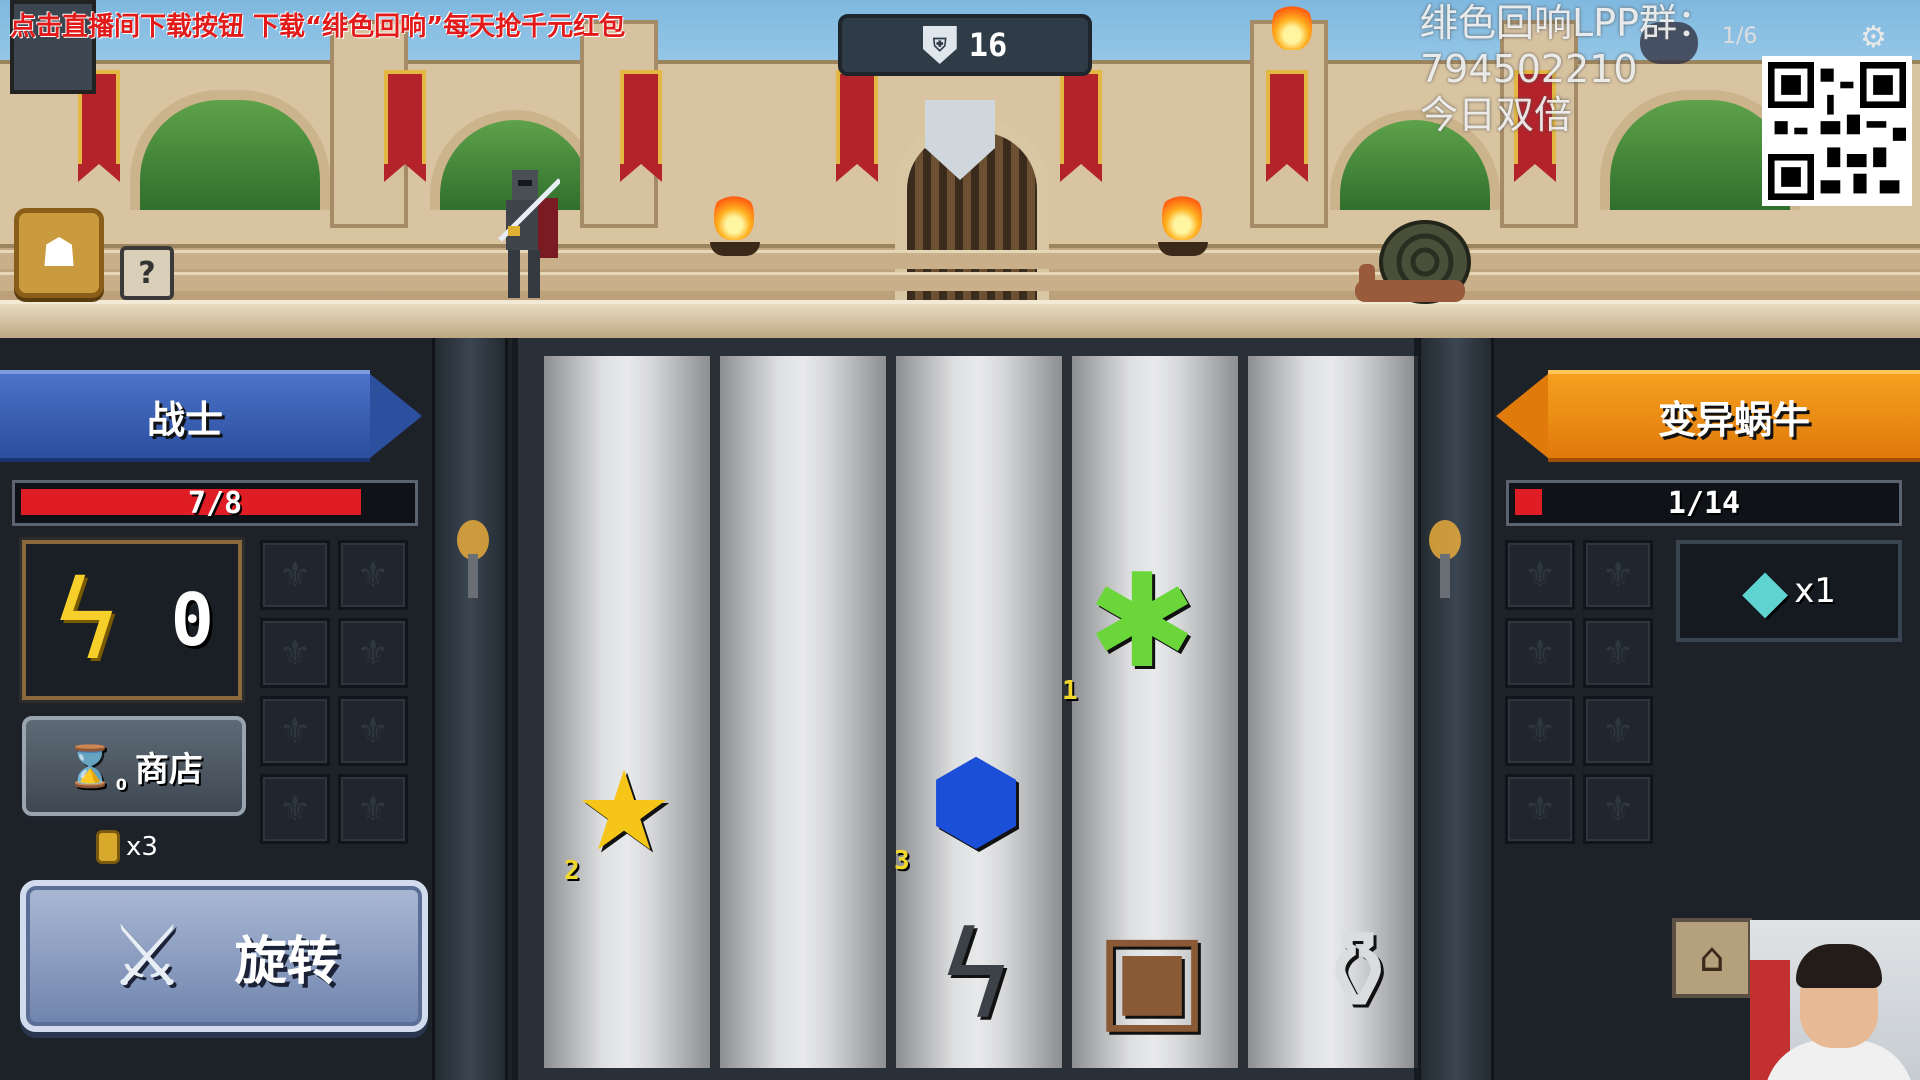  I want to click on enemy-name: 变异蜗牛, so click(1733, 419).